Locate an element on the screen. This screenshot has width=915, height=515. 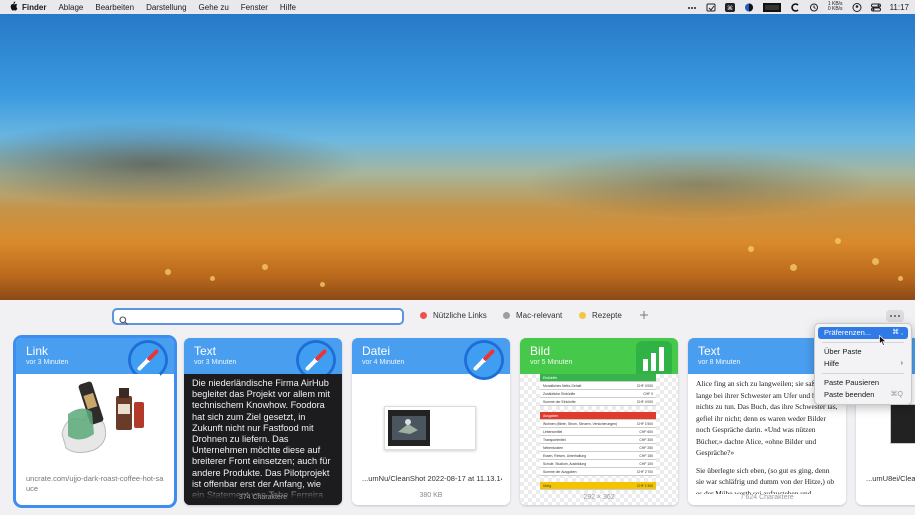
pinboard-label: Mac-relevant is located at coordinates (539, 315).